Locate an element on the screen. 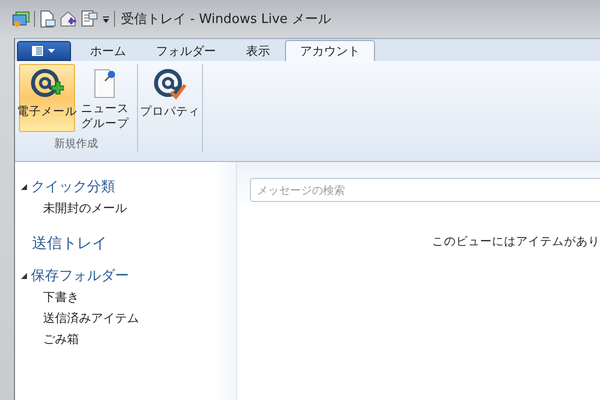 This screenshot has width=600, height=400. new-document-icon is located at coordinates (47, 19).